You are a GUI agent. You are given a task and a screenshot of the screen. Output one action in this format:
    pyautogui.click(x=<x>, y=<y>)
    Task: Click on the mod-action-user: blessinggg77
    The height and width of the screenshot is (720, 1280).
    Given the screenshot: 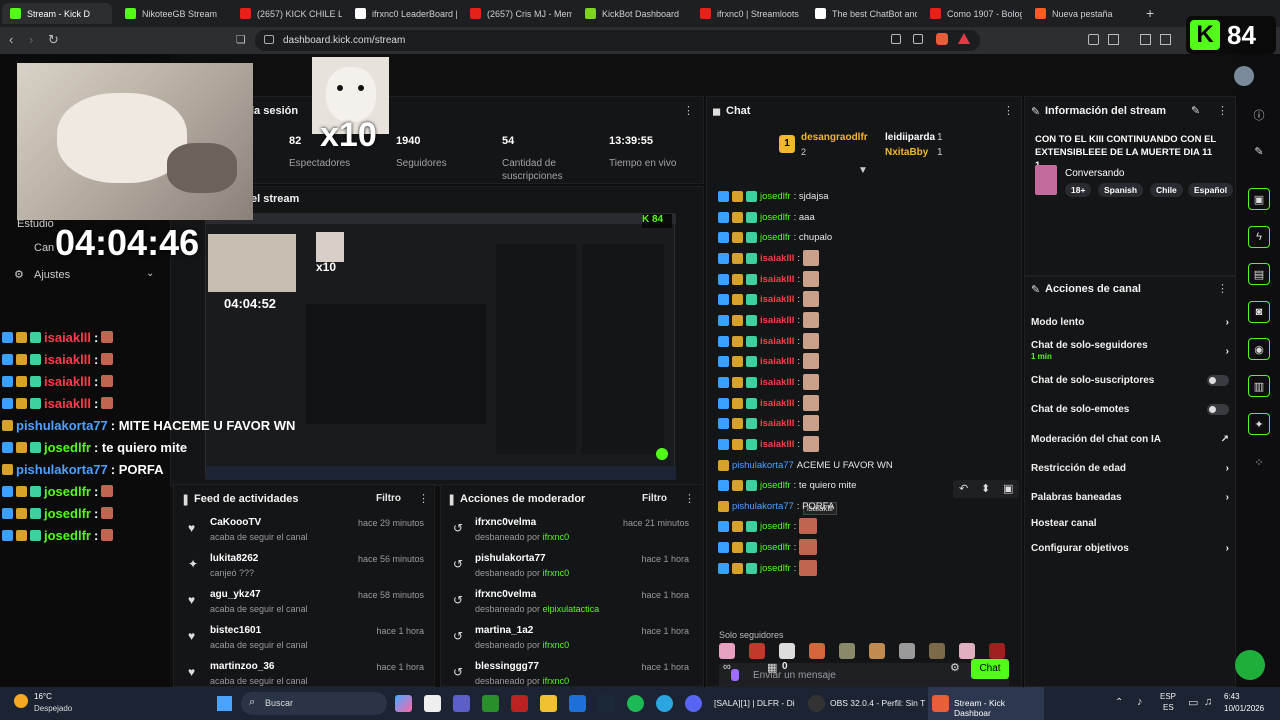 What is the action you would take?
    pyautogui.click(x=507, y=666)
    